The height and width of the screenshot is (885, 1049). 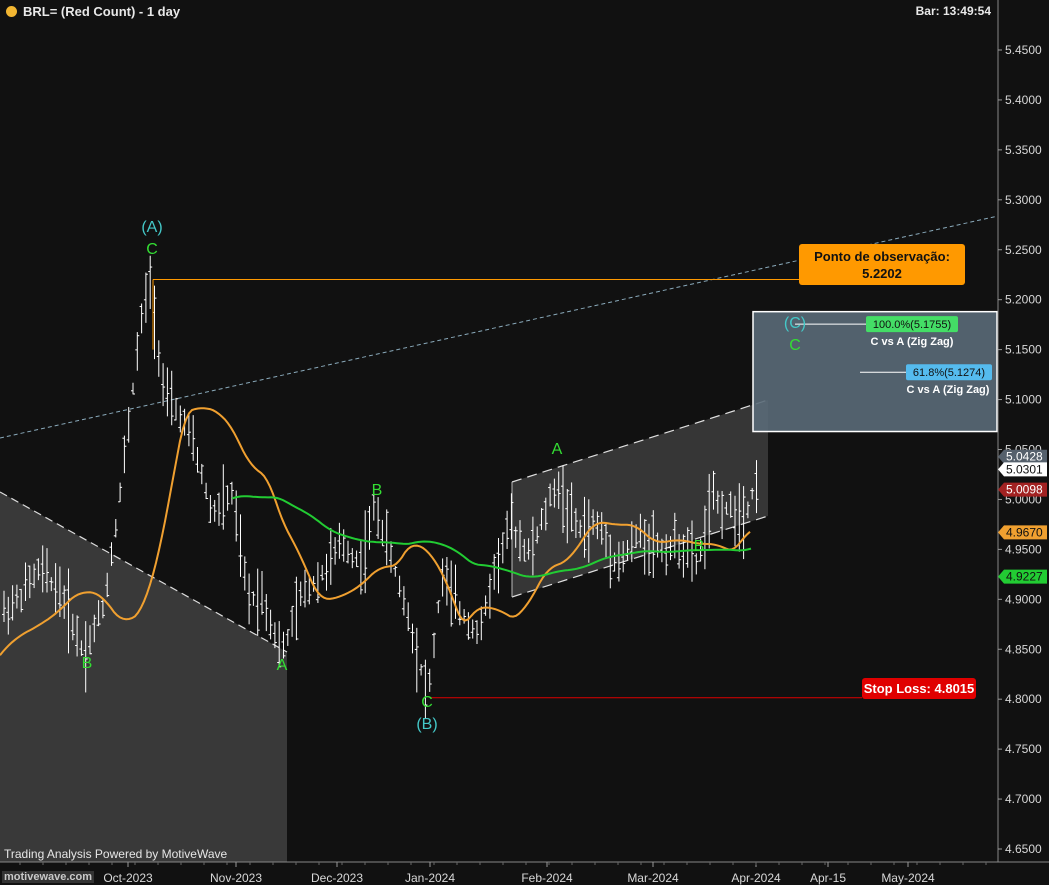 I want to click on observation-label: Ponto de observação:, so click(x=882, y=256).